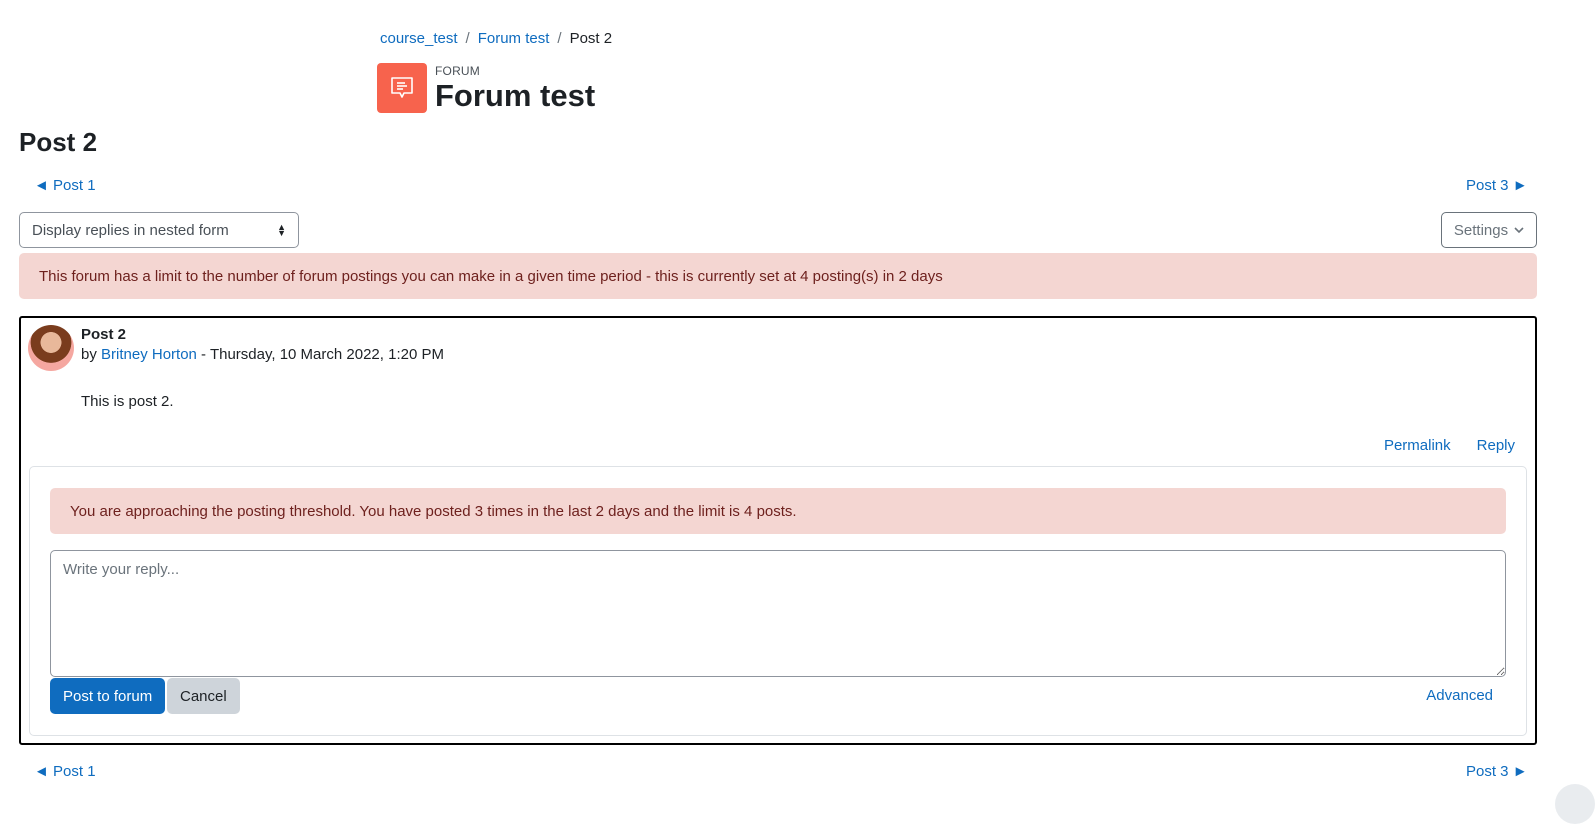  I want to click on post-author-link: Britney Horton, so click(149, 354).